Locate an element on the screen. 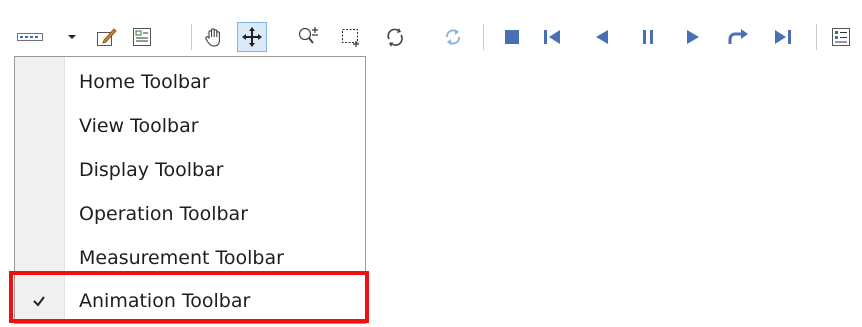 This screenshot has width=862, height=327. menu-item-label: Animation Toolbar is located at coordinates (165, 301).